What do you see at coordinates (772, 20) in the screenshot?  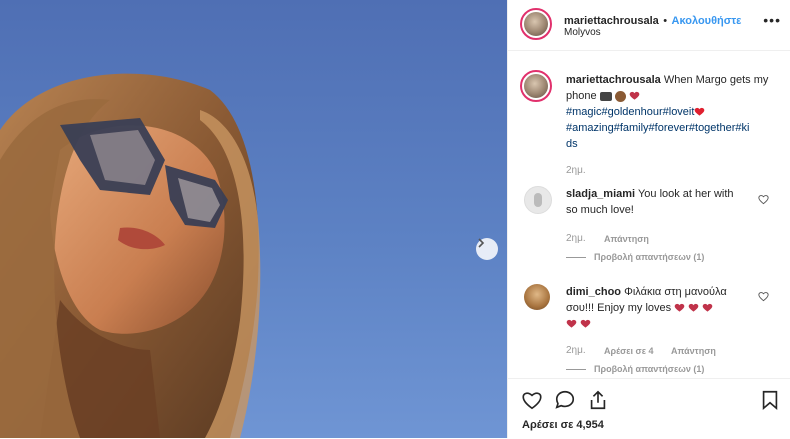 I see `more-icon: •••` at bounding box center [772, 20].